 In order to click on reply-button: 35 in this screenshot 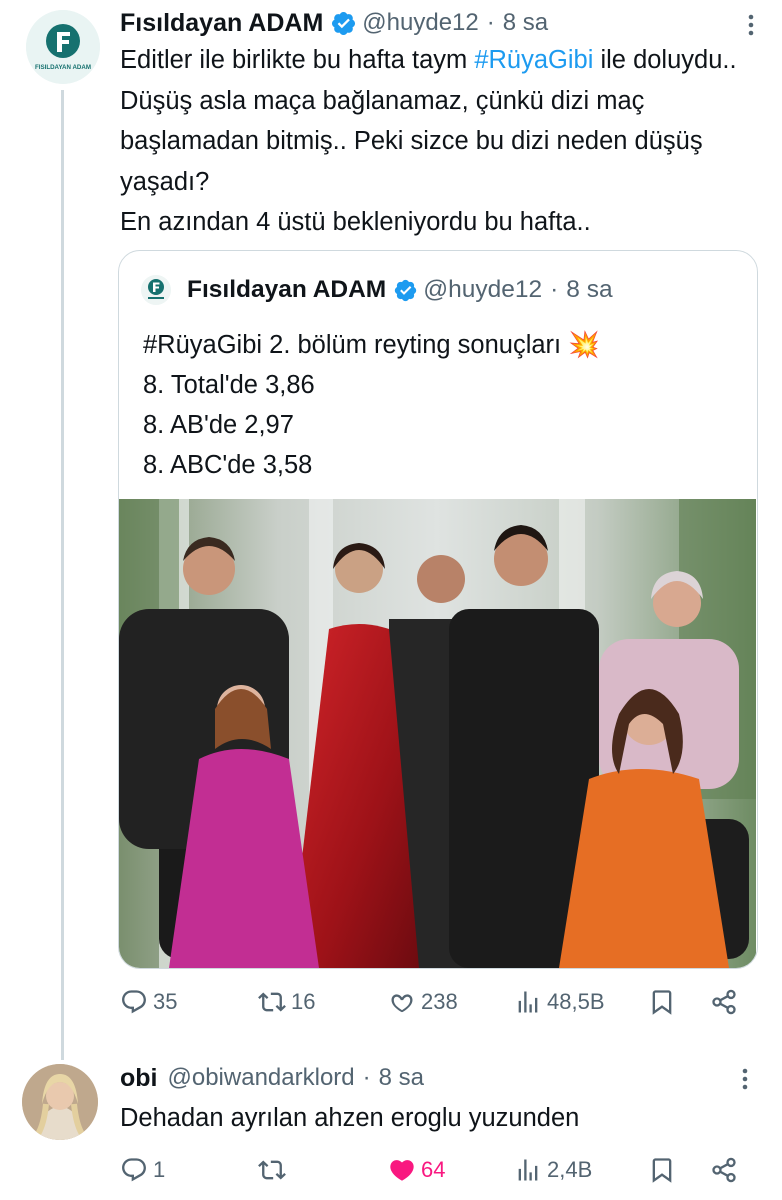, I will do `click(148, 1002)`.